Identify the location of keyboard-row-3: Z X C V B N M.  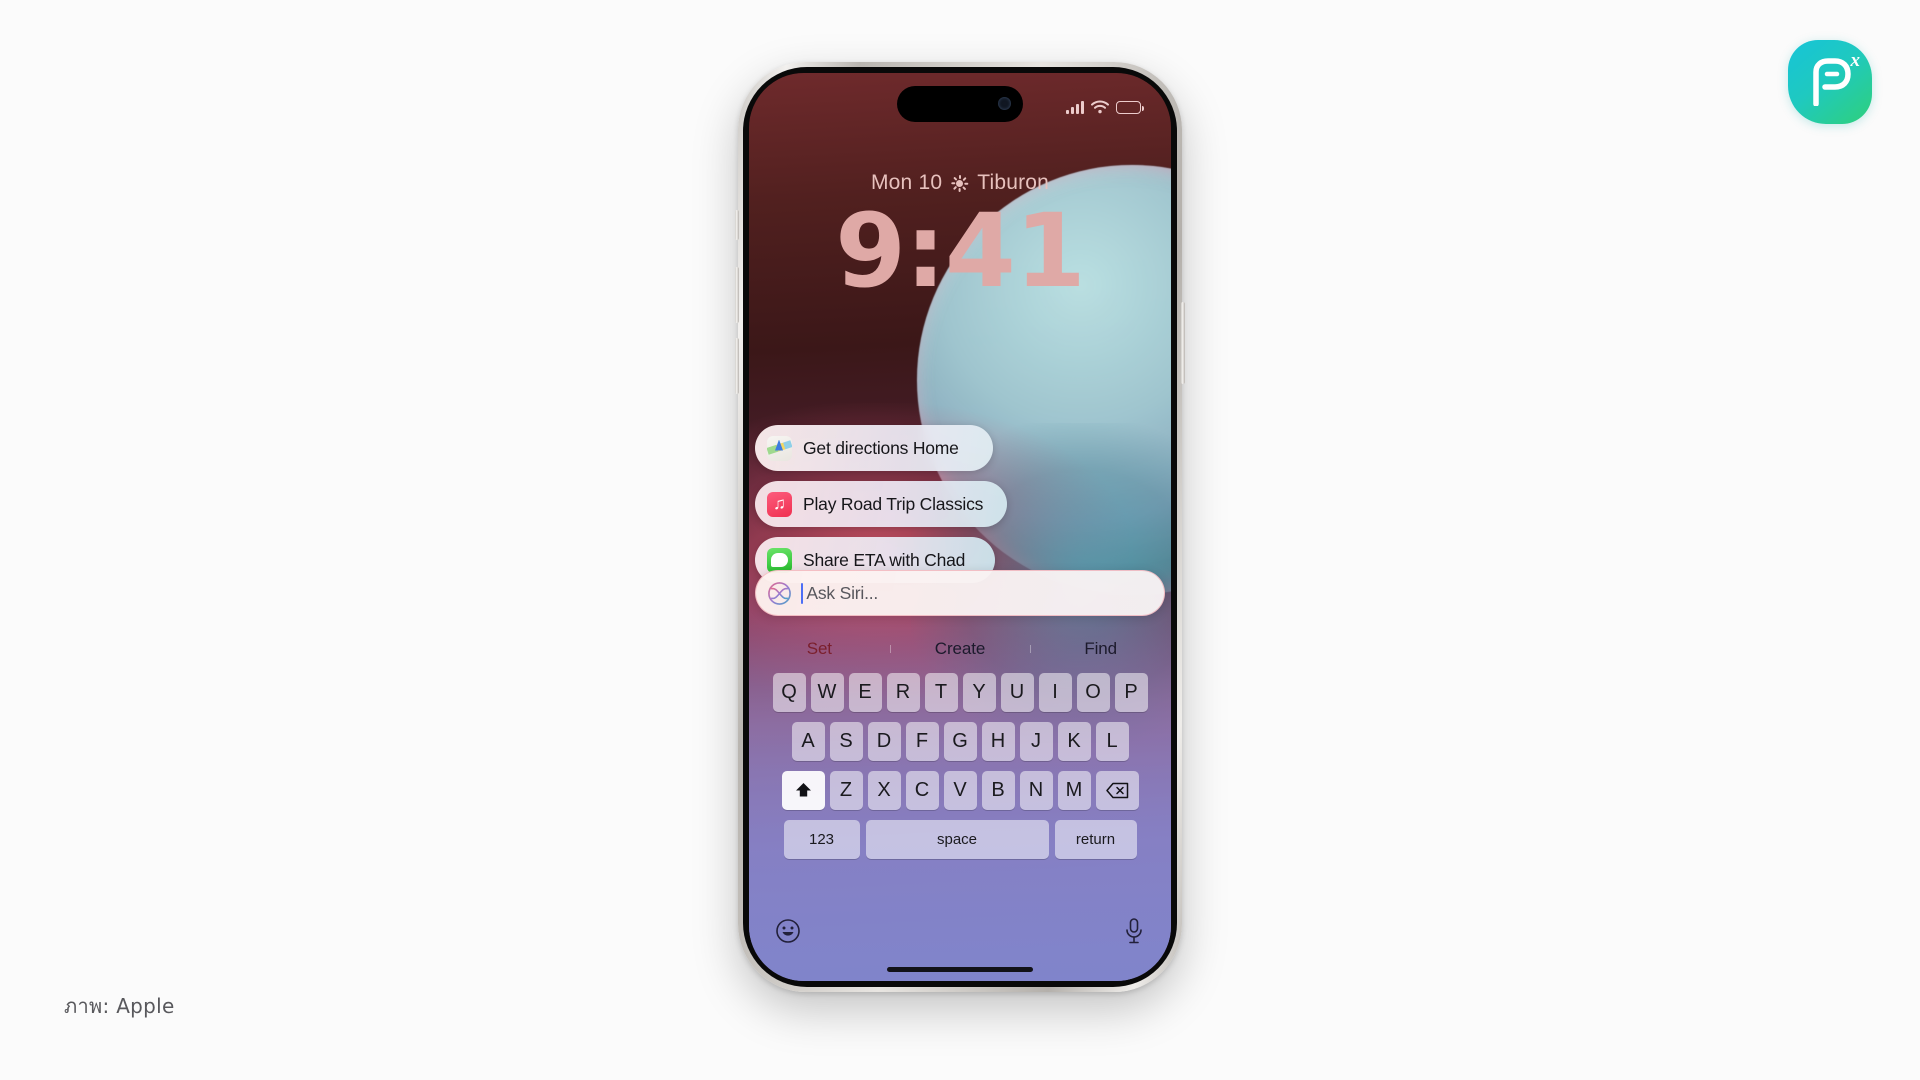
(960, 790).